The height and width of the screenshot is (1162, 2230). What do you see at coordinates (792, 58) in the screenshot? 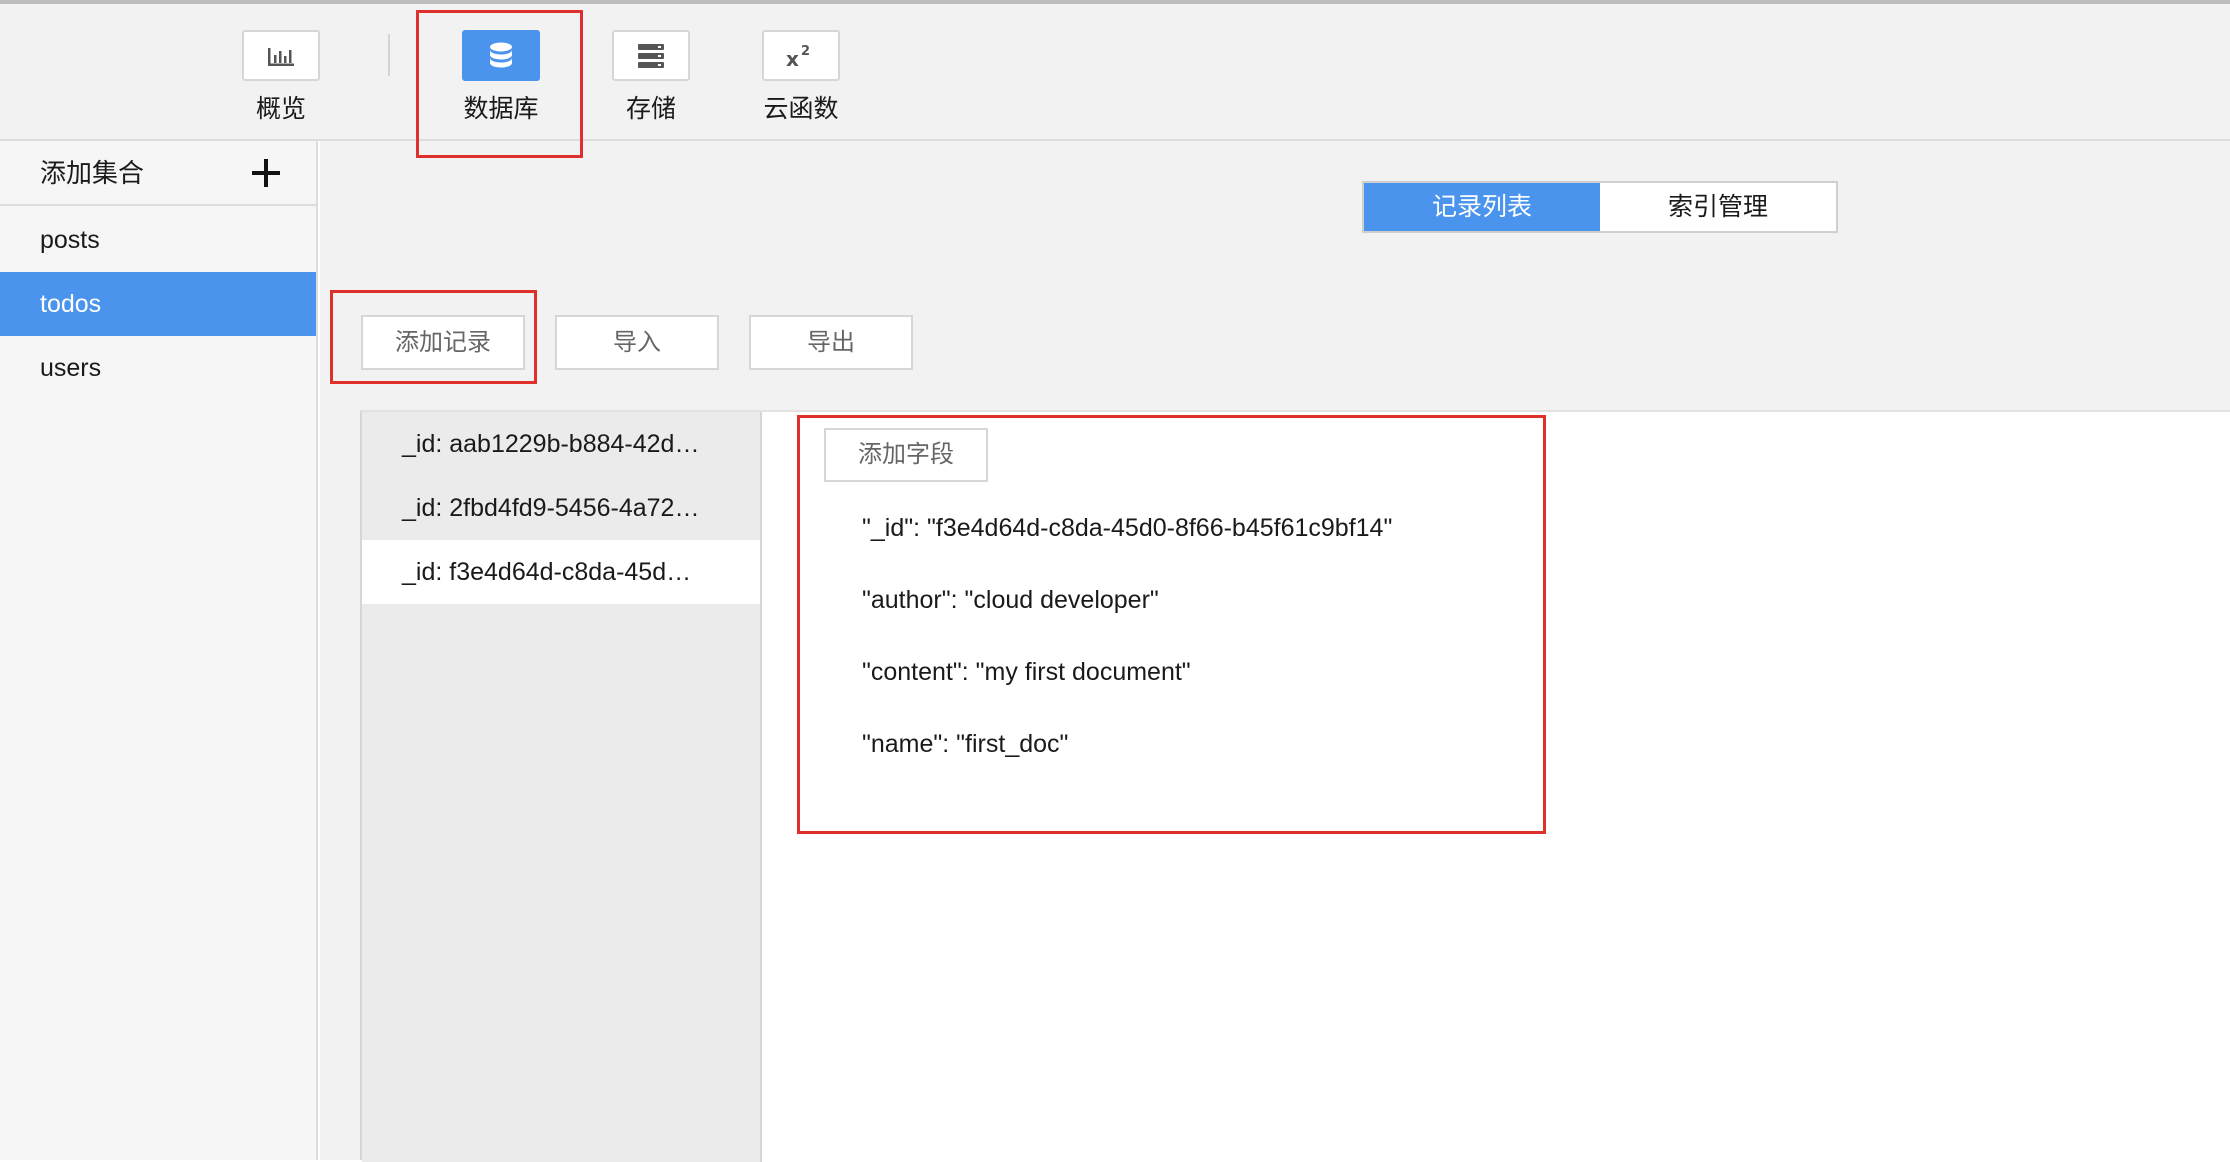
I see `svg-text: x` at bounding box center [792, 58].